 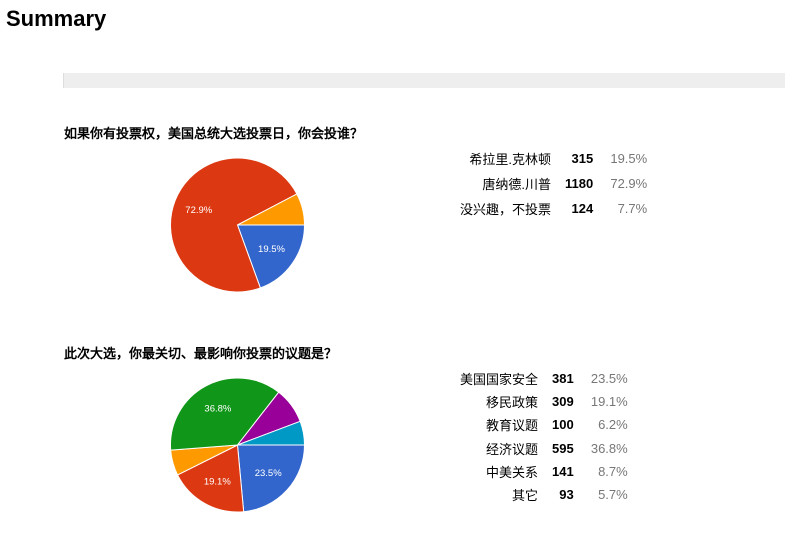 What do you see at coordinates (582, 158) in the screenshot?
I see `response-count: 315` at bounding box center [582, 158].